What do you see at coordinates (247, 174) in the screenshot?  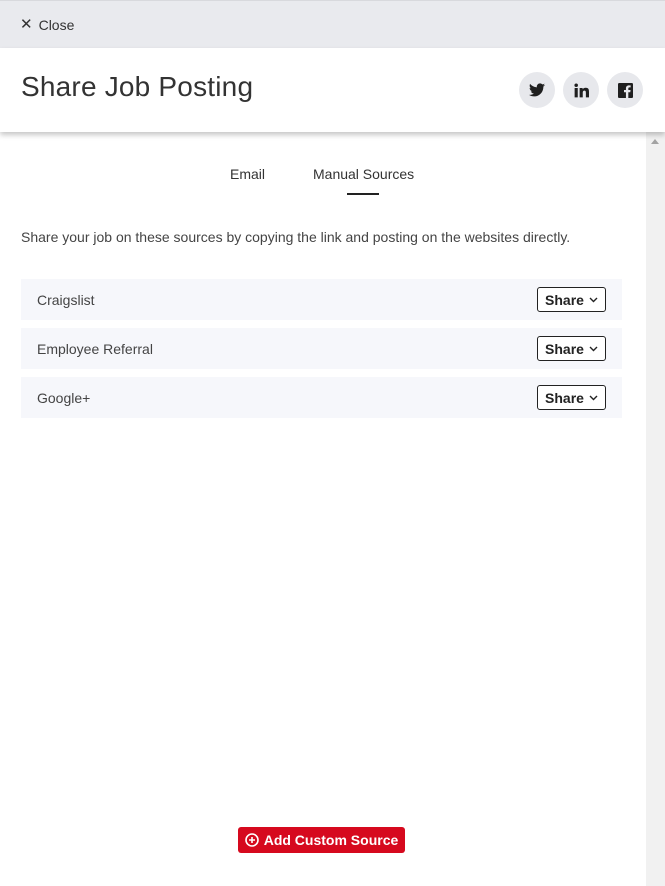 I see `tab-email: Email` at bounding box center [247, 174].